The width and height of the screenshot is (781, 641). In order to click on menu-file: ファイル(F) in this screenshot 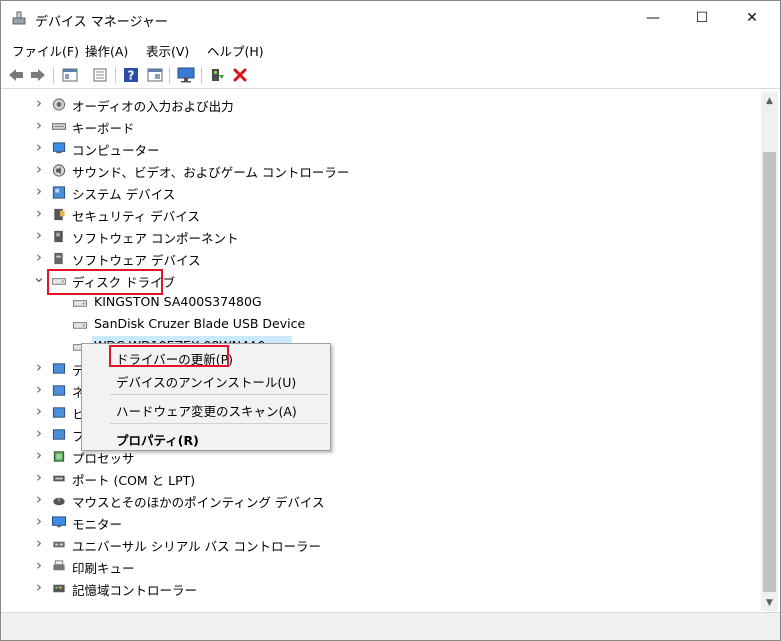, I will do `click(45, 50)`.